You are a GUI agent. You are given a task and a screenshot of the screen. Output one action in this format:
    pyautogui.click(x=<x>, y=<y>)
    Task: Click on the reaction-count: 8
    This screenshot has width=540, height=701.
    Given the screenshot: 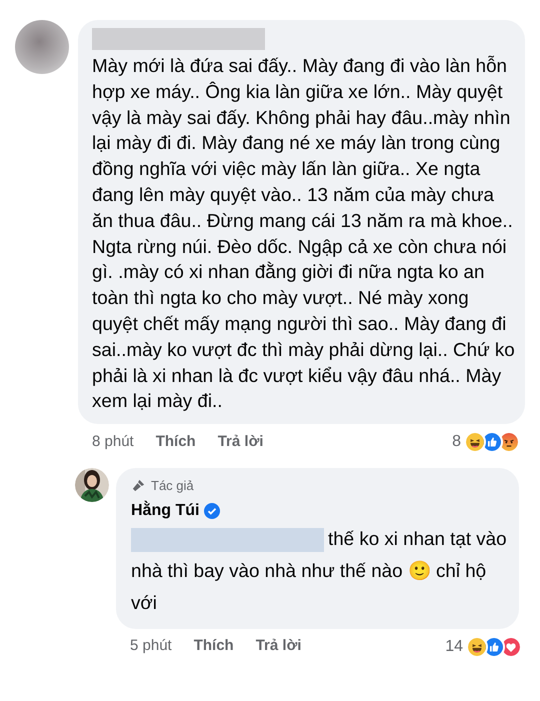 What is the action you would take?
    pyautogui.click(x=456, y=442)
    